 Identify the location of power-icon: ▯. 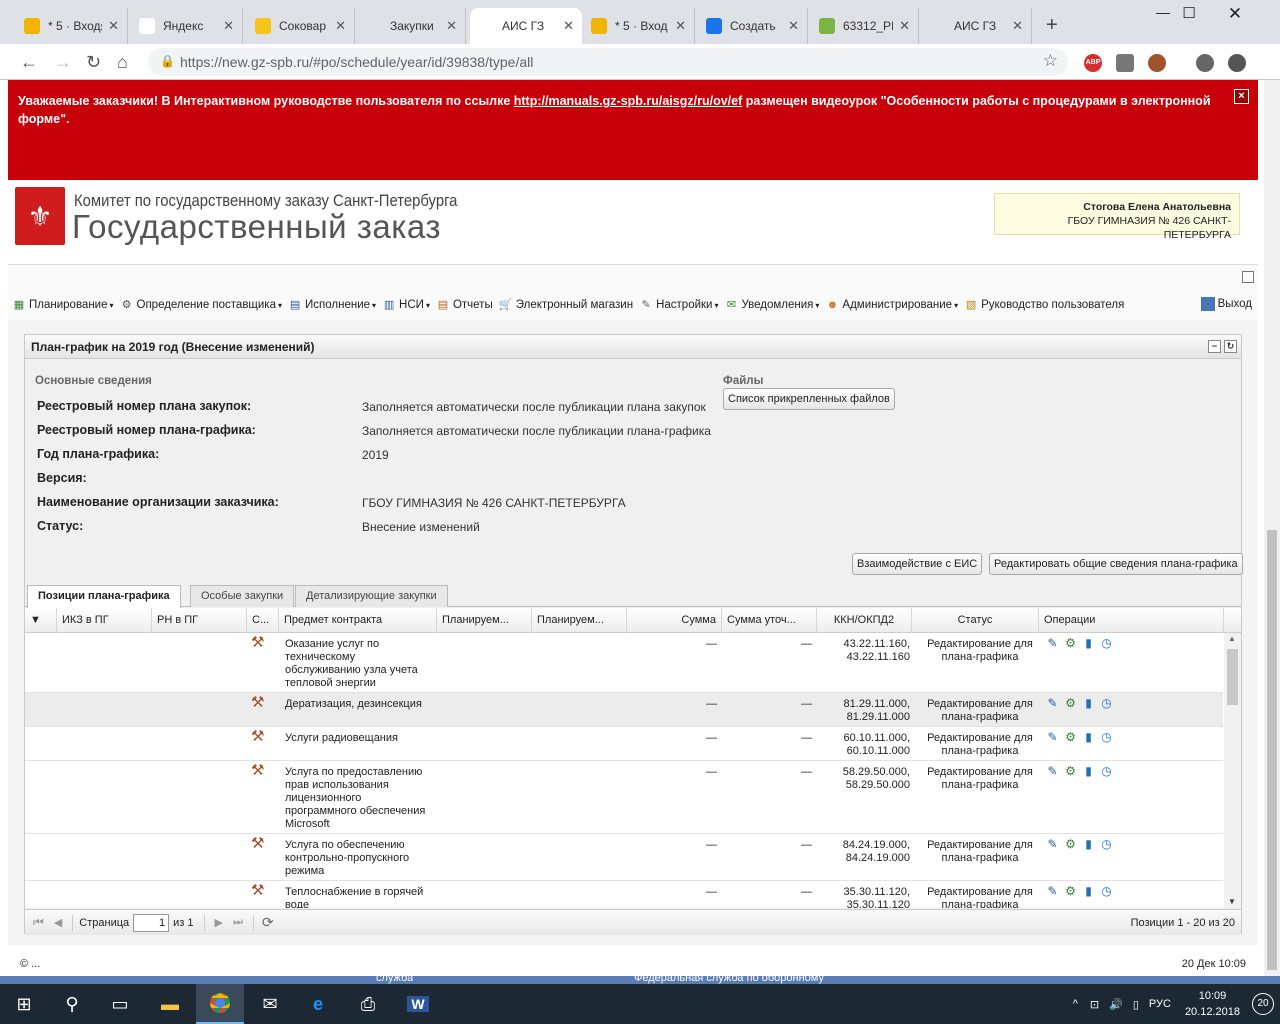
(1136, 1004).